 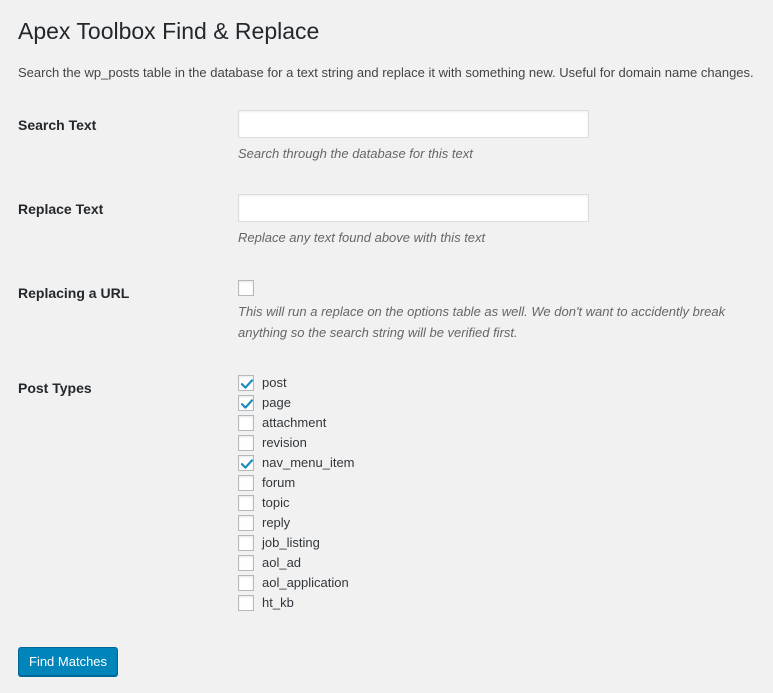 What do you see at coordinates (68, 661) in the screenshot?
I see `find-matches-button: Find Matches` at bounding box center [68, 661].